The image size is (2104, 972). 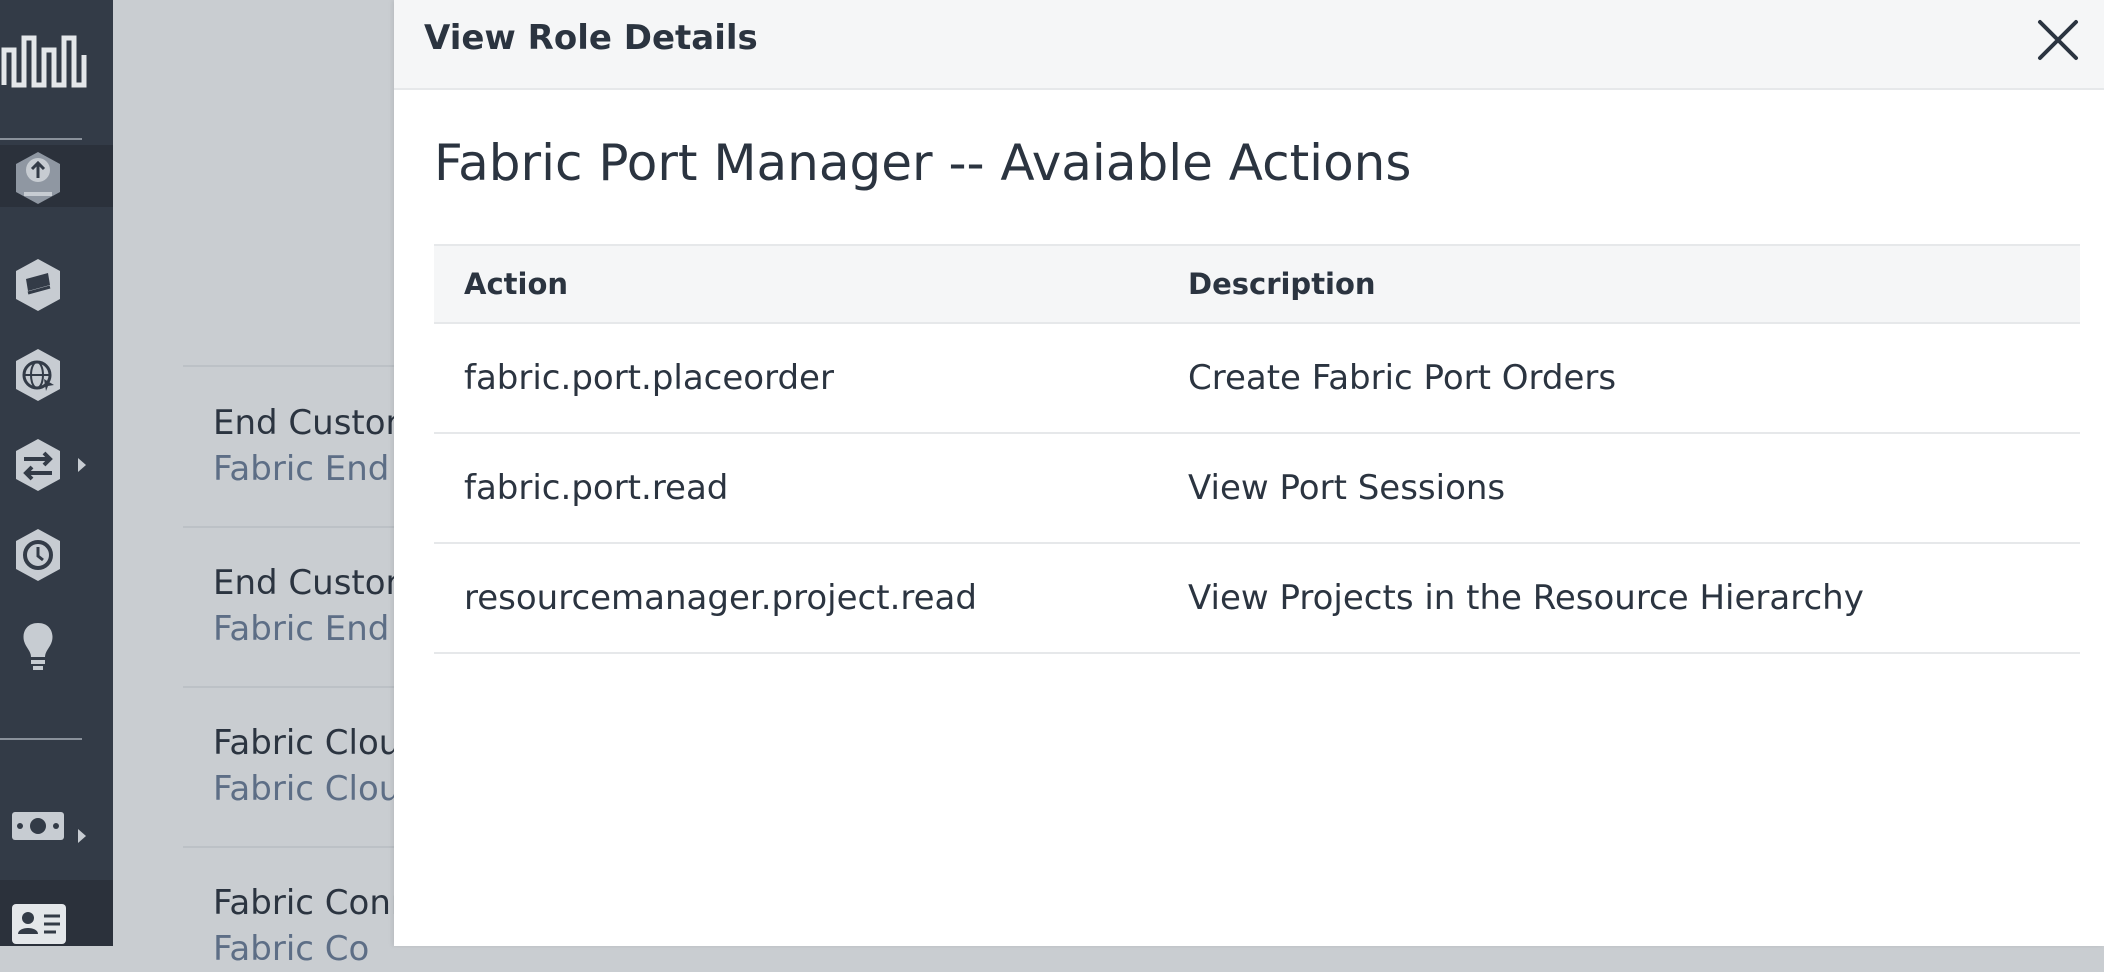 What do you see at coordinates (38, 375) in the screenshot?
I see `globe-cursor-icon` at bounding box center [38, 375].